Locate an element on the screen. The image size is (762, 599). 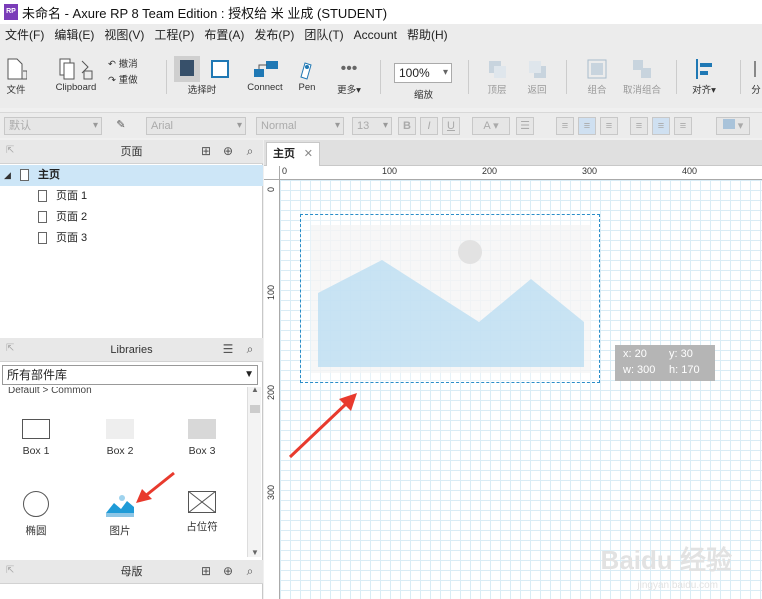
undo-button: ↶ 撤消 is located at coordinates (123, 63).